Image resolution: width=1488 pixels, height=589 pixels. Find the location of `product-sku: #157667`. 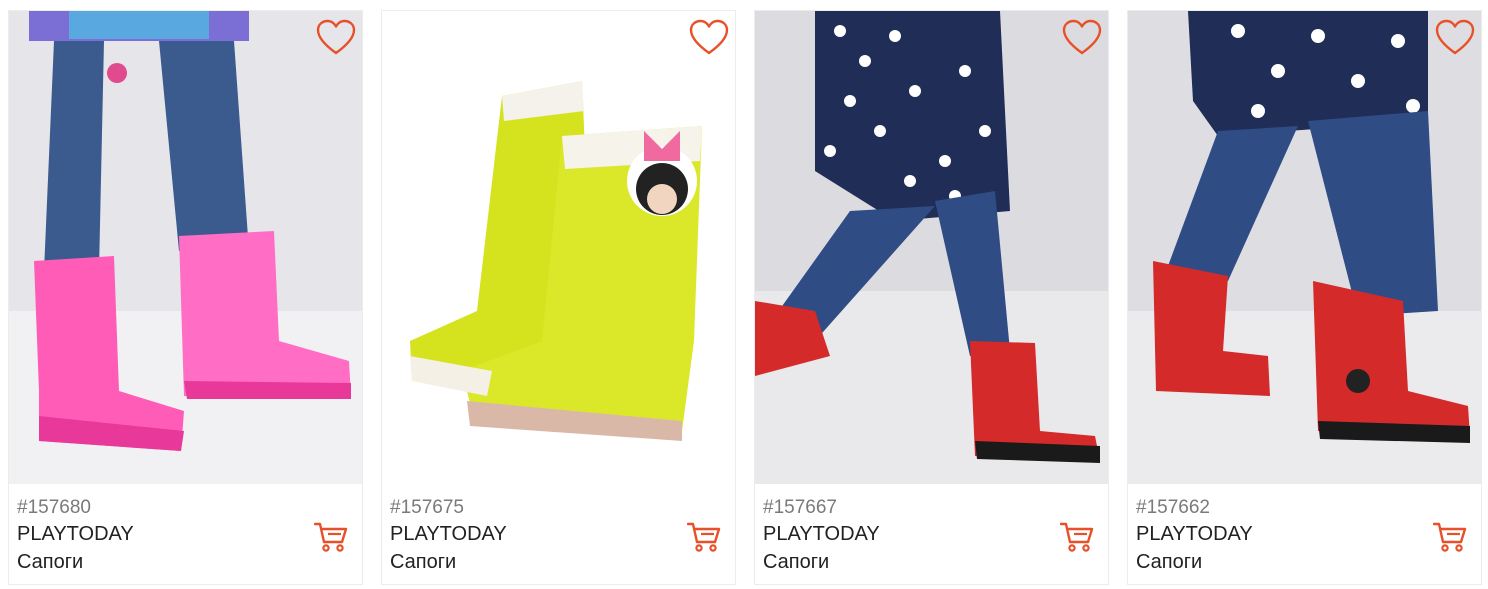

product-sku: #157667 is located at coordinates (800, 507).